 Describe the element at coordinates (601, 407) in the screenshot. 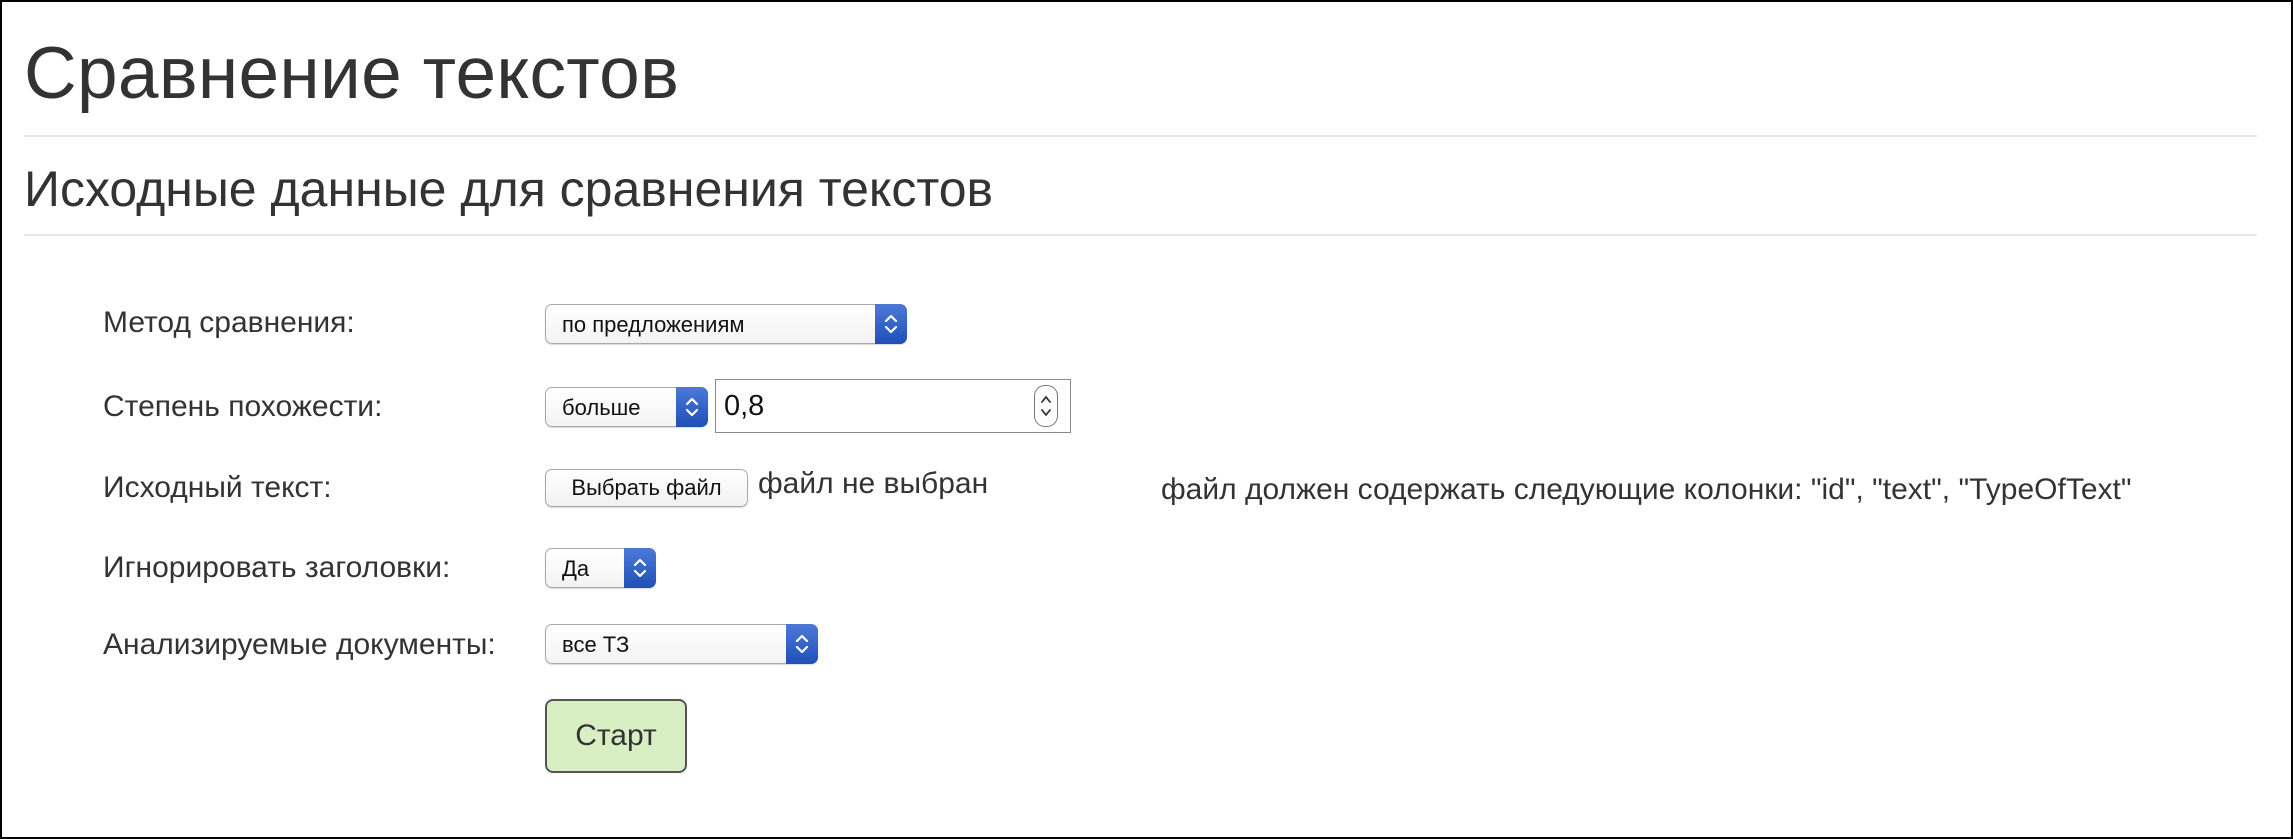

I see `similarity-operator-value: больше` at that location.